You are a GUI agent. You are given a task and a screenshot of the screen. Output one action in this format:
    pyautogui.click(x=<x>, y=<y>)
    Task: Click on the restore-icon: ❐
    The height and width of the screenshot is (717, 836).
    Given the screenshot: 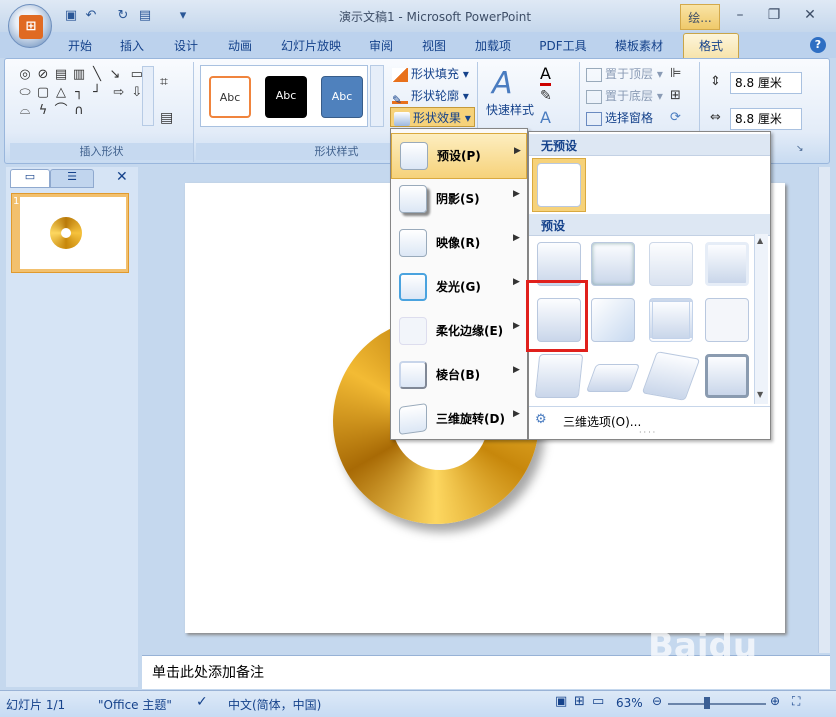 What is the action you would take?
    pyautogui.click(x=774, y=15)
    